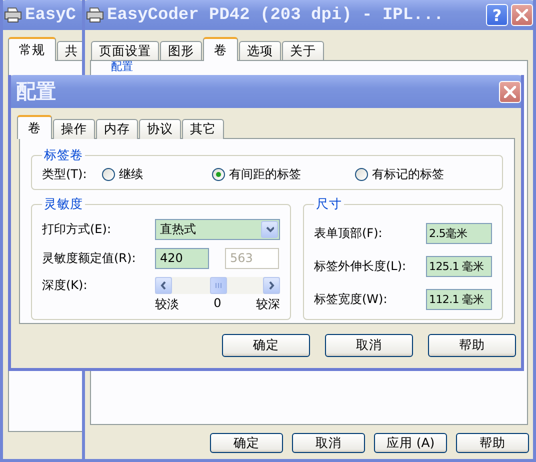  What do you see at coordinates (351, 299) in the screenshot?
I see `field-label: 标签宽度(W):` at bounding box center [351, 299].